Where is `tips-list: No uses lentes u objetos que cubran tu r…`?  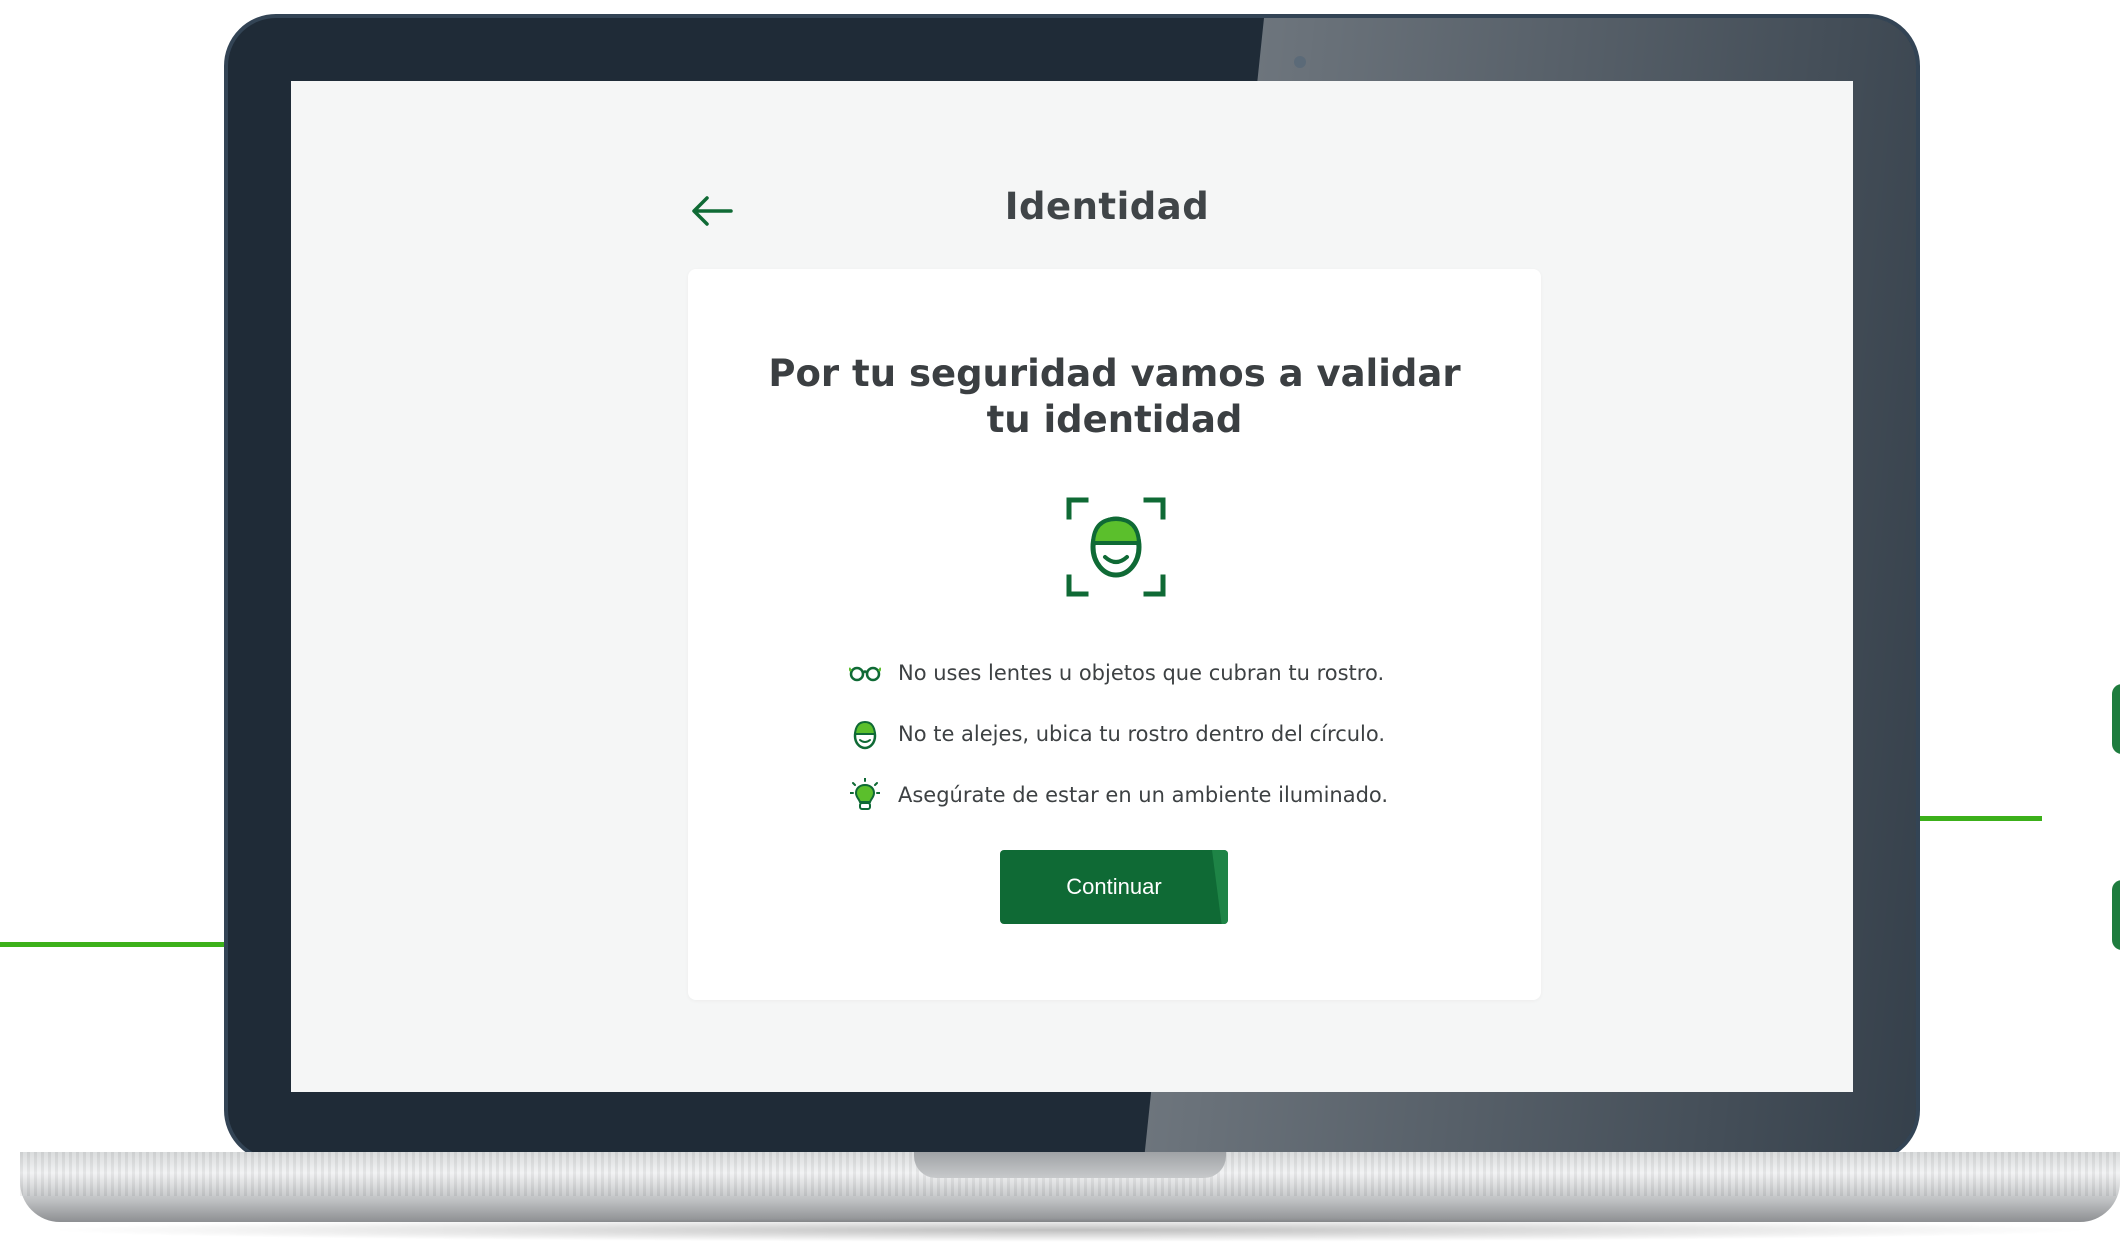
tips-list: No uses lentes u objetos que cubran tu r… is located at coordinates (1148, 733).